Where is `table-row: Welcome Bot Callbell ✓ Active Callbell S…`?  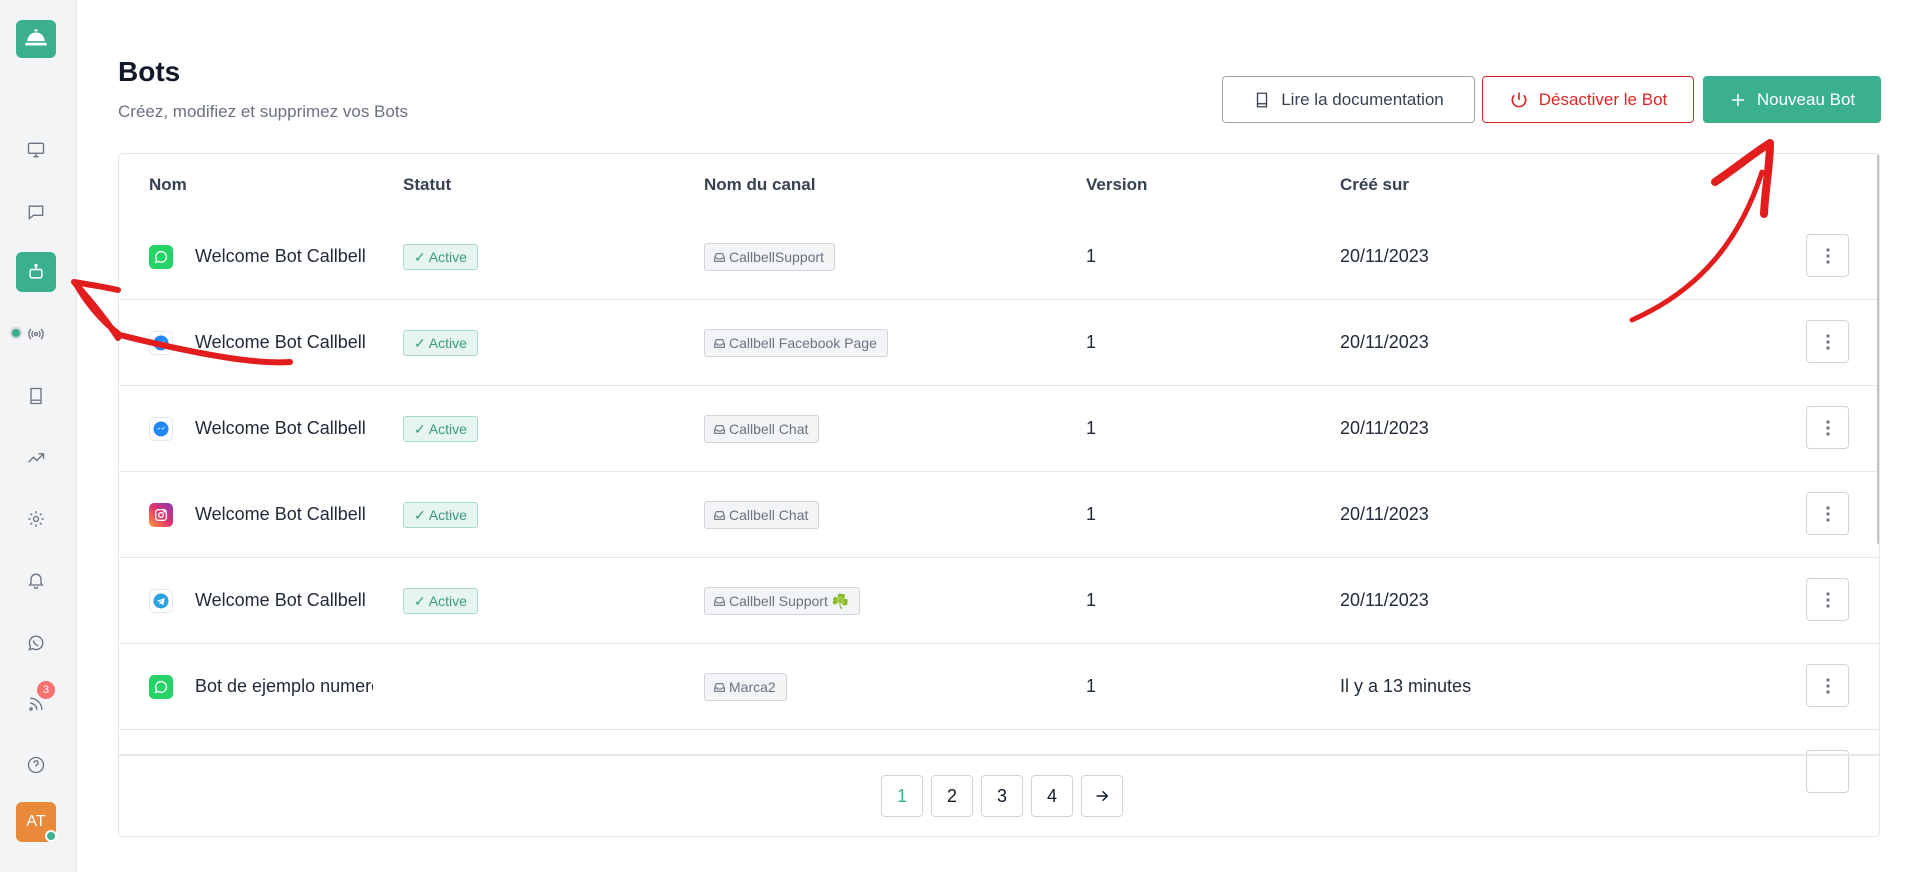 table-row: Welcome Bot Callbell ✓ Active Callbell S… is located at coordinates (999, 601).